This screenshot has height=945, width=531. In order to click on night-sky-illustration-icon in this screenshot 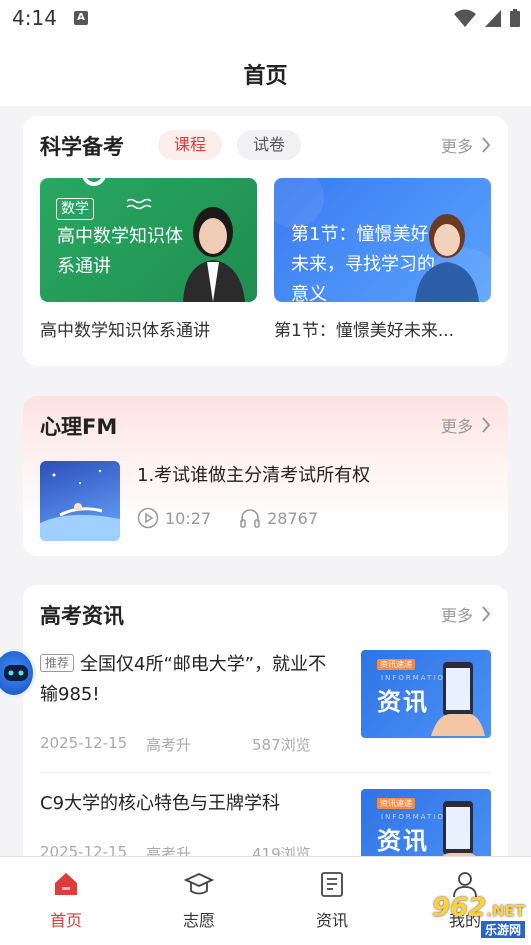, I will do `click(80, 505)`.